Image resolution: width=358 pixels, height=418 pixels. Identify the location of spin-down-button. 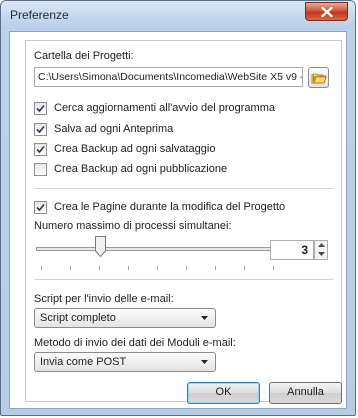
(321, 254).